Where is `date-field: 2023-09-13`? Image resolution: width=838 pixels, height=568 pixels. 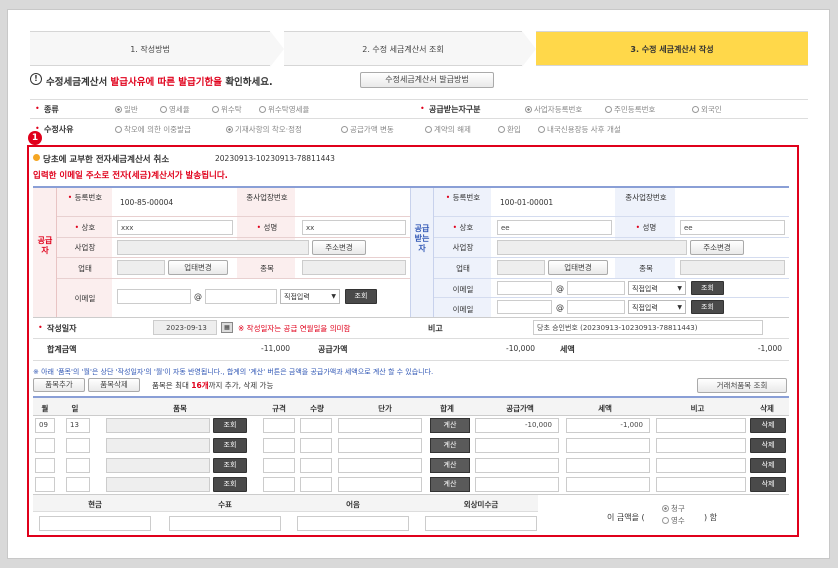
date-field: 2023-09-13 is located at coordinates (185, 327).